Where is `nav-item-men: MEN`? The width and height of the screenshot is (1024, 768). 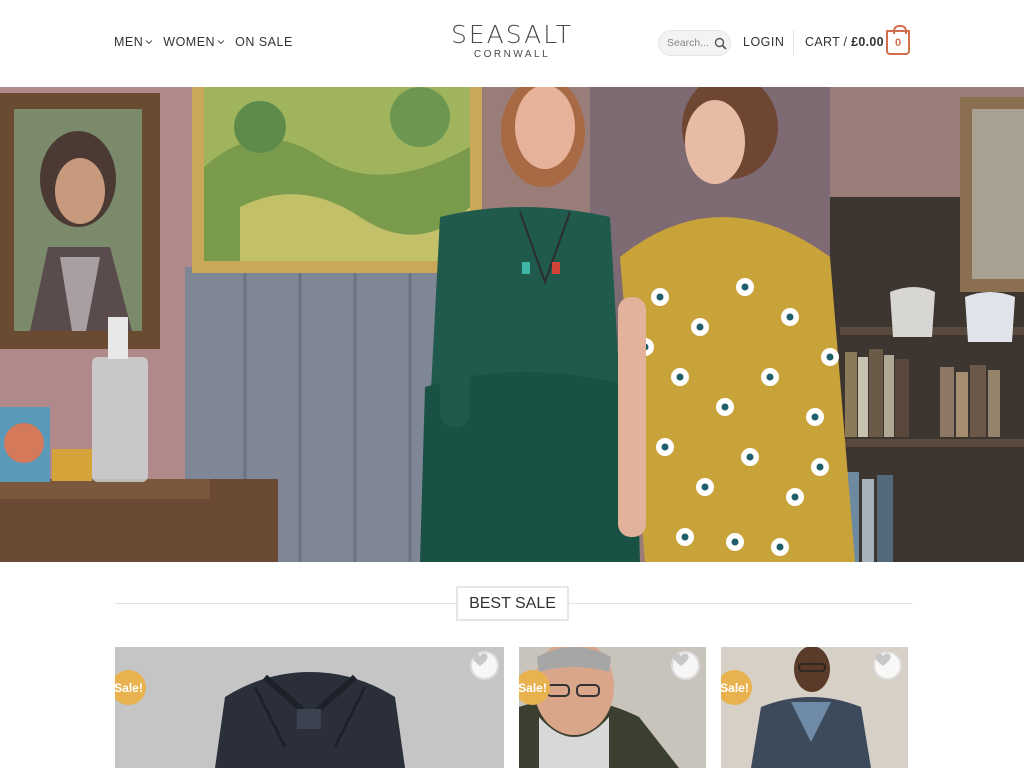 nav-item-men: MEN is located at coordinates (133, 42).